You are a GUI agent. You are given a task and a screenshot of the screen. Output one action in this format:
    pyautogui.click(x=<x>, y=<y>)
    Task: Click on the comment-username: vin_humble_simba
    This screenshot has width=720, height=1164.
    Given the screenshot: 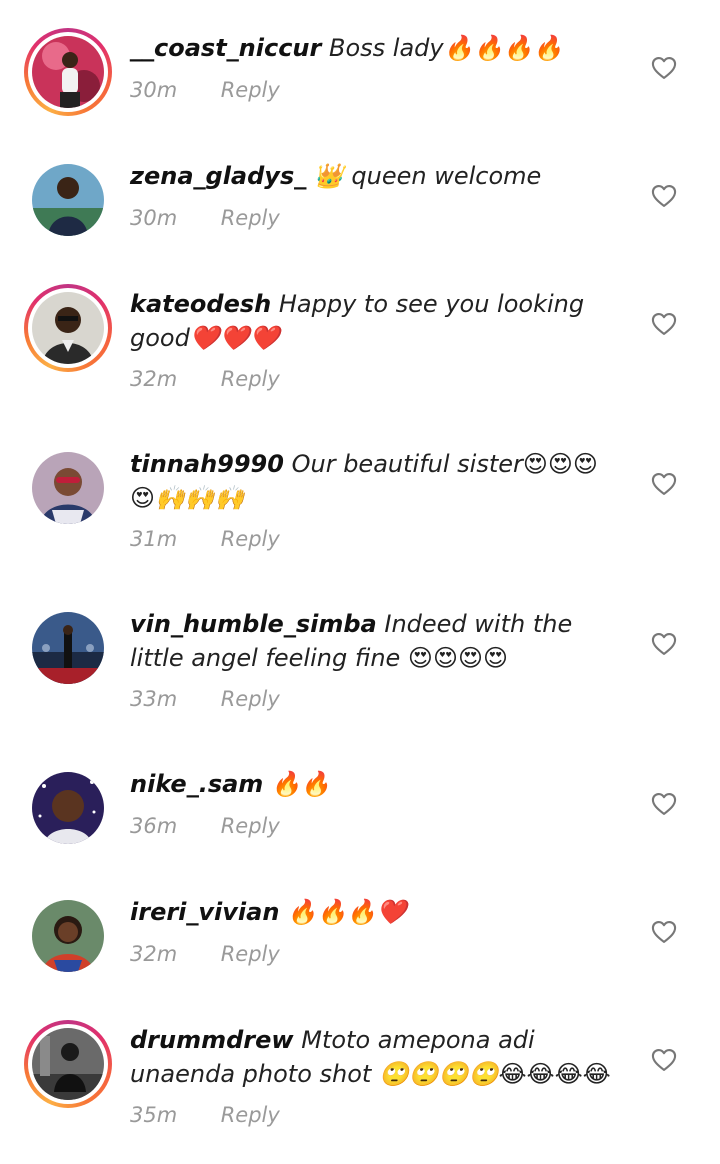 What is the action you would take?
    pyautogui.click(x=253, y=624)
    